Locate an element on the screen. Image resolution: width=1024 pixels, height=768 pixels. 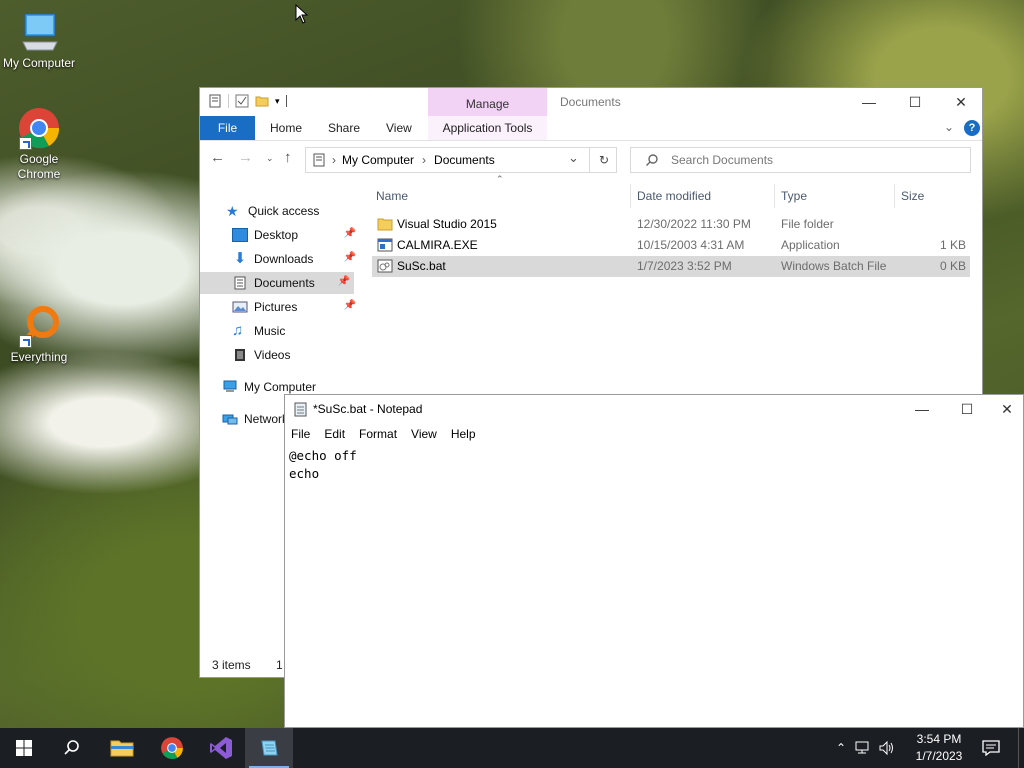
nav-quick-access: ★ Quick access is located at coordinates (280, 211).